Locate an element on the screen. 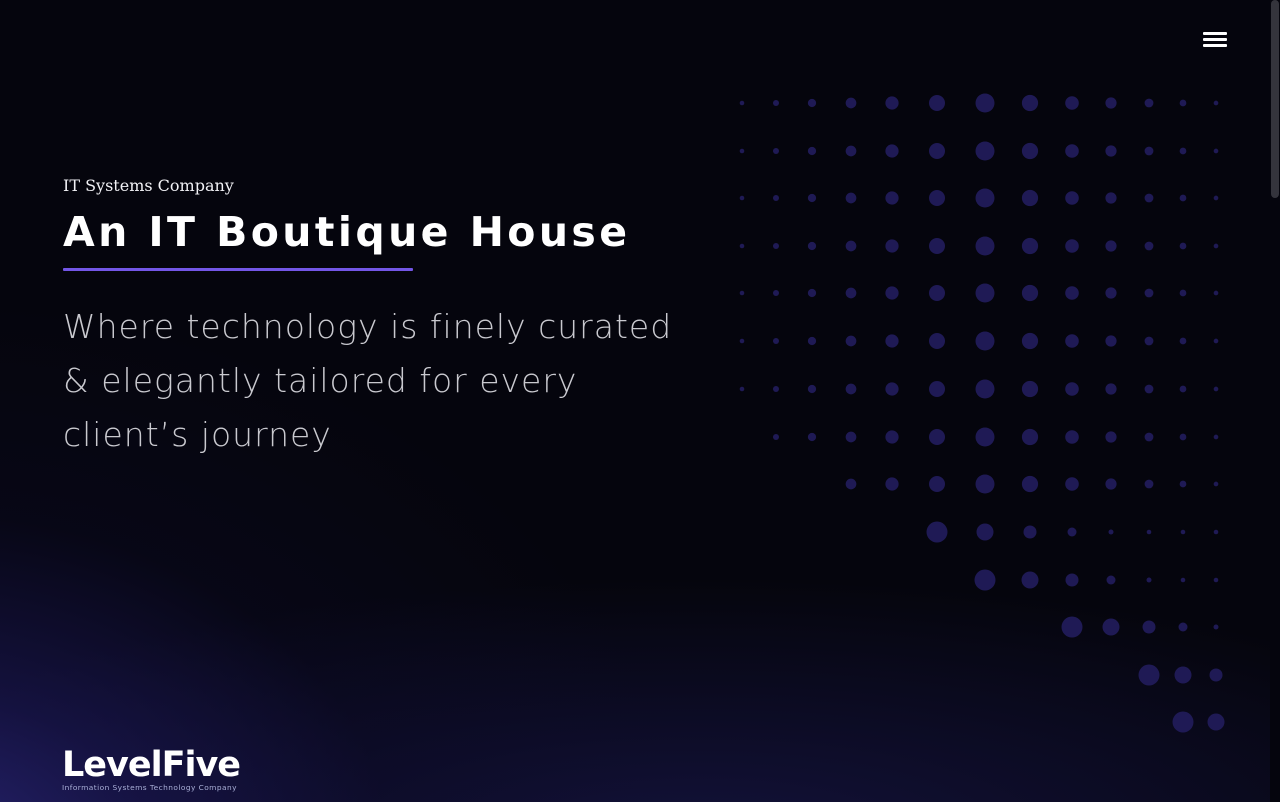  hamburger-menu-icon is located at coordinates (1215, 33).